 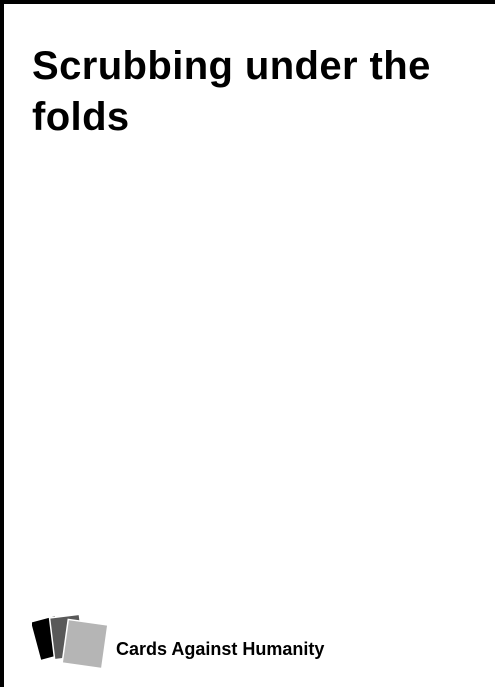 What do you see at coordinates (85, 644) in the screenshot?
I see `front-card-shape` at bounding box center [85, 644].